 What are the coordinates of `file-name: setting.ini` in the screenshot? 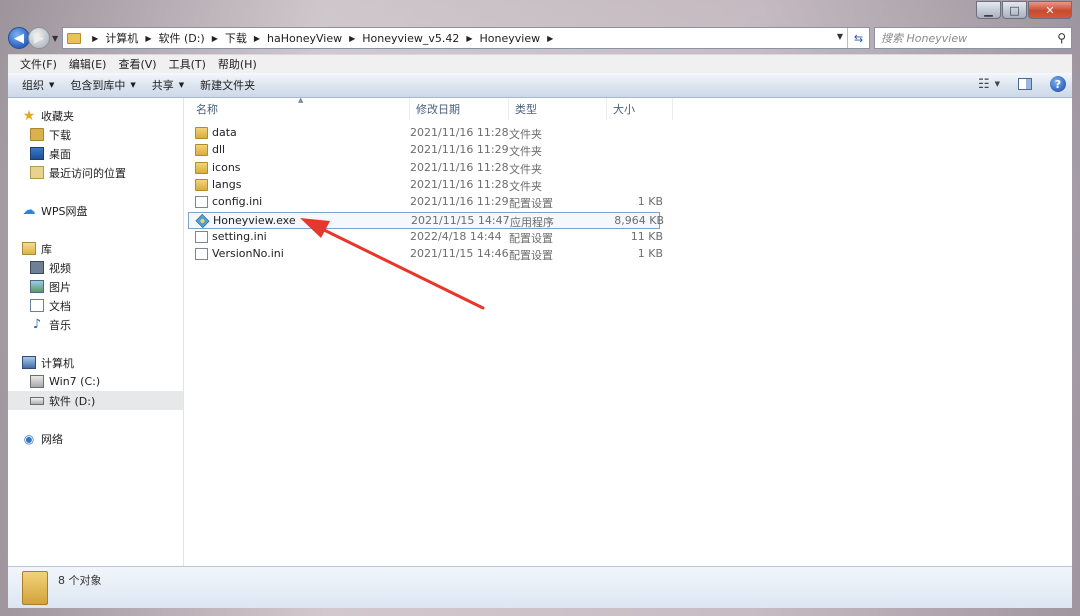 It's located at (239, 236).